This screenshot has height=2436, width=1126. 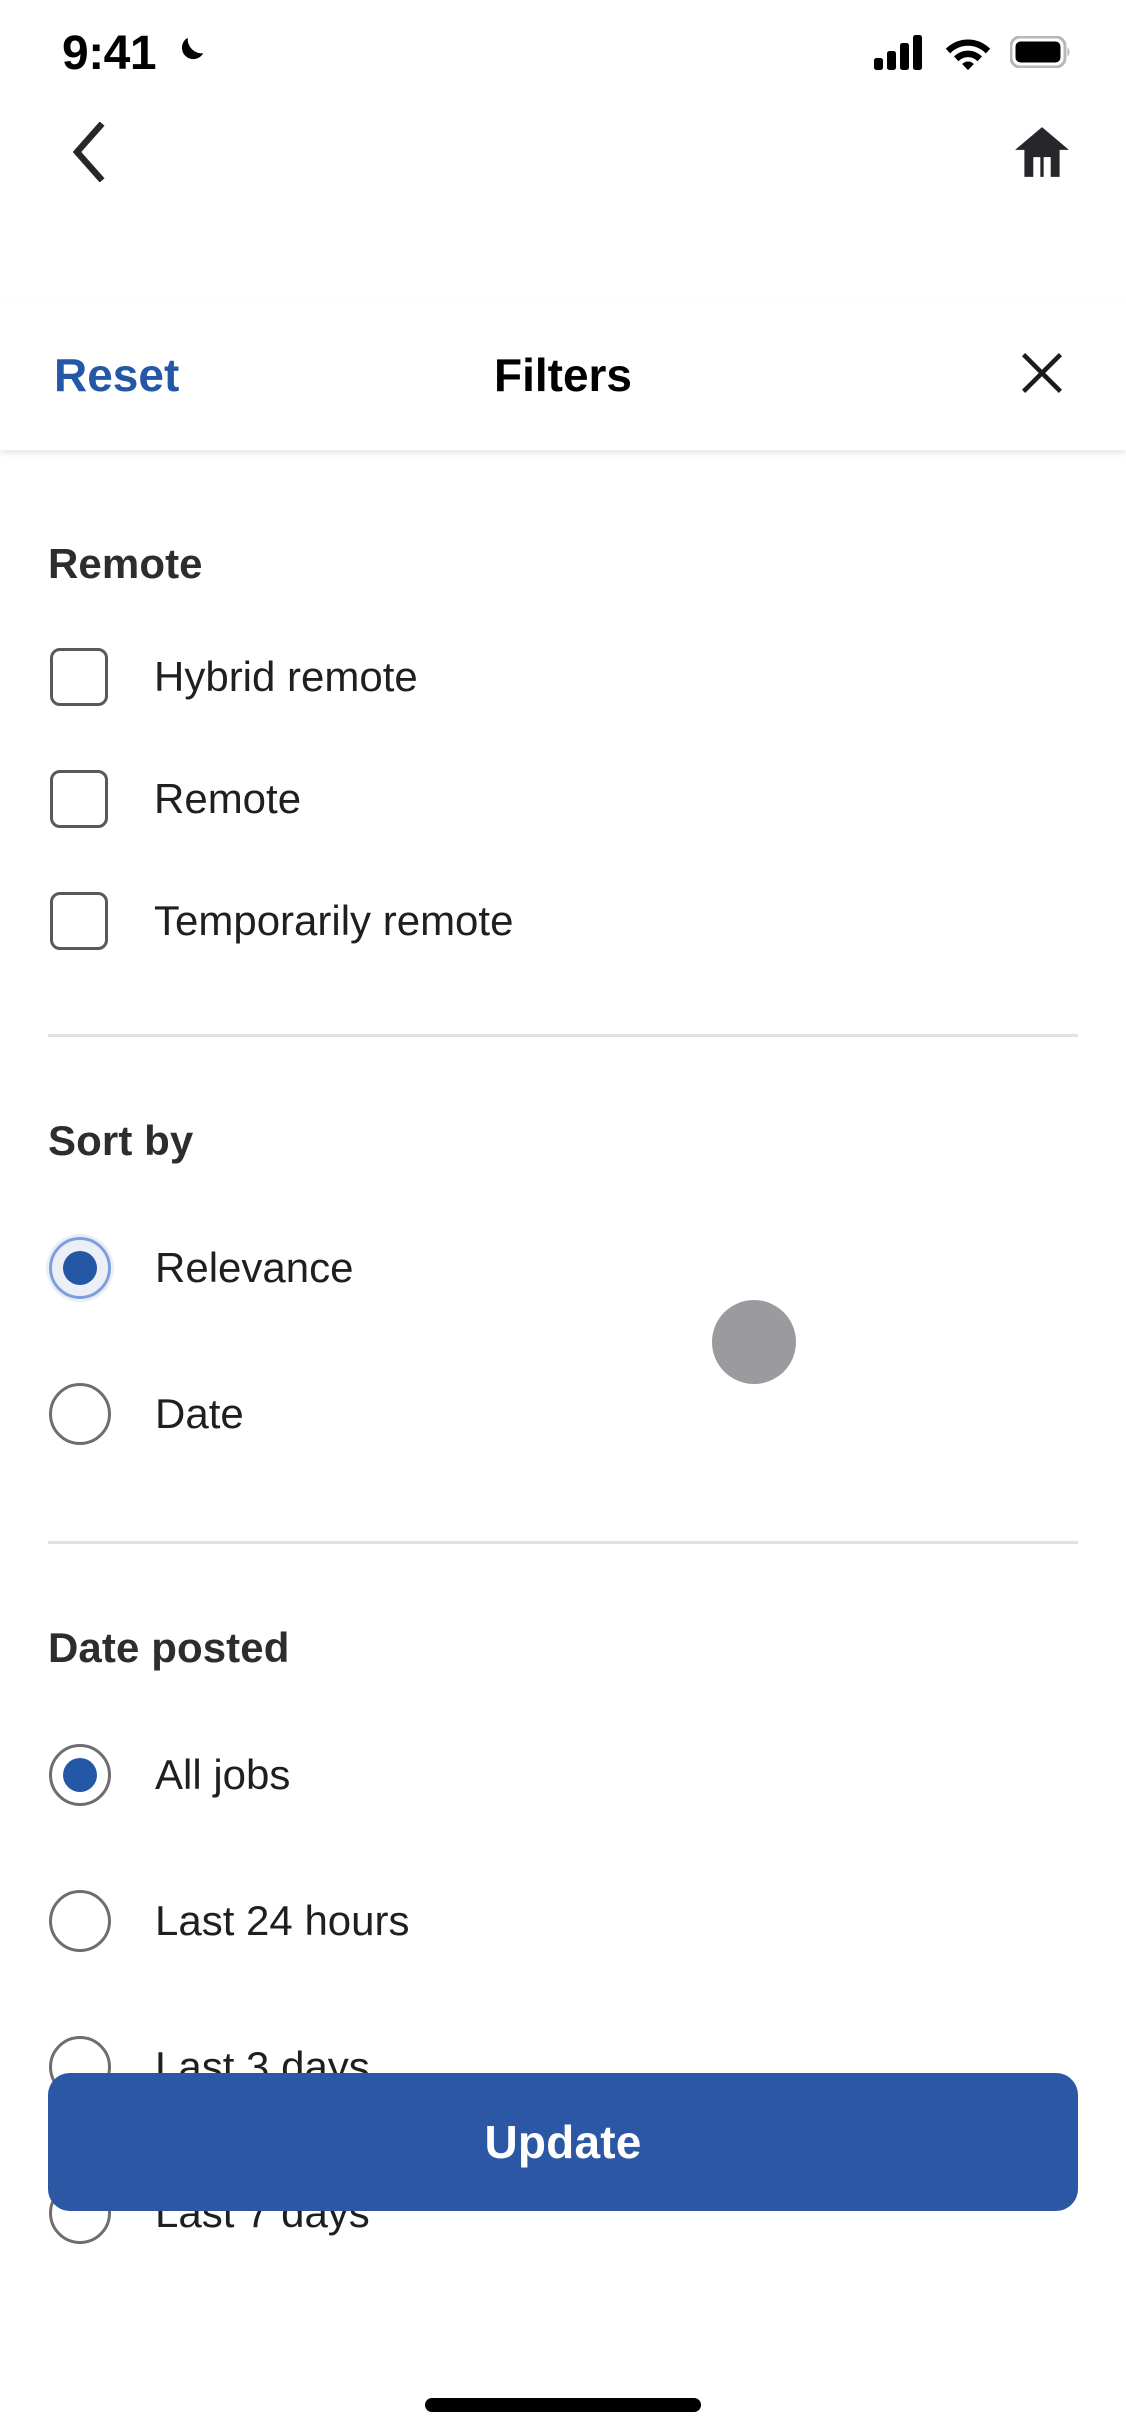 I want to click on sort-by-option-list: Relevance Date, so click(x=563, y=1341).